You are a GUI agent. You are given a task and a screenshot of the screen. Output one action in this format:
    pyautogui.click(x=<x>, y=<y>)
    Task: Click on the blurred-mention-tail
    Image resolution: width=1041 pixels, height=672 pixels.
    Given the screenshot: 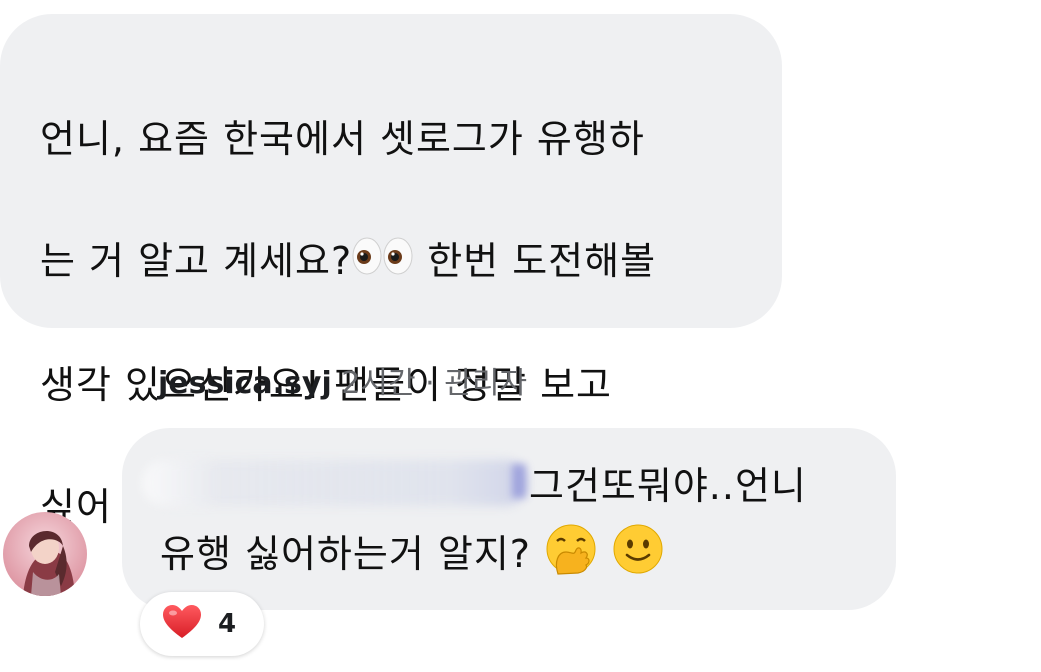 What is the action you would take?
    pyautogui.click(x=519, y=481)
    